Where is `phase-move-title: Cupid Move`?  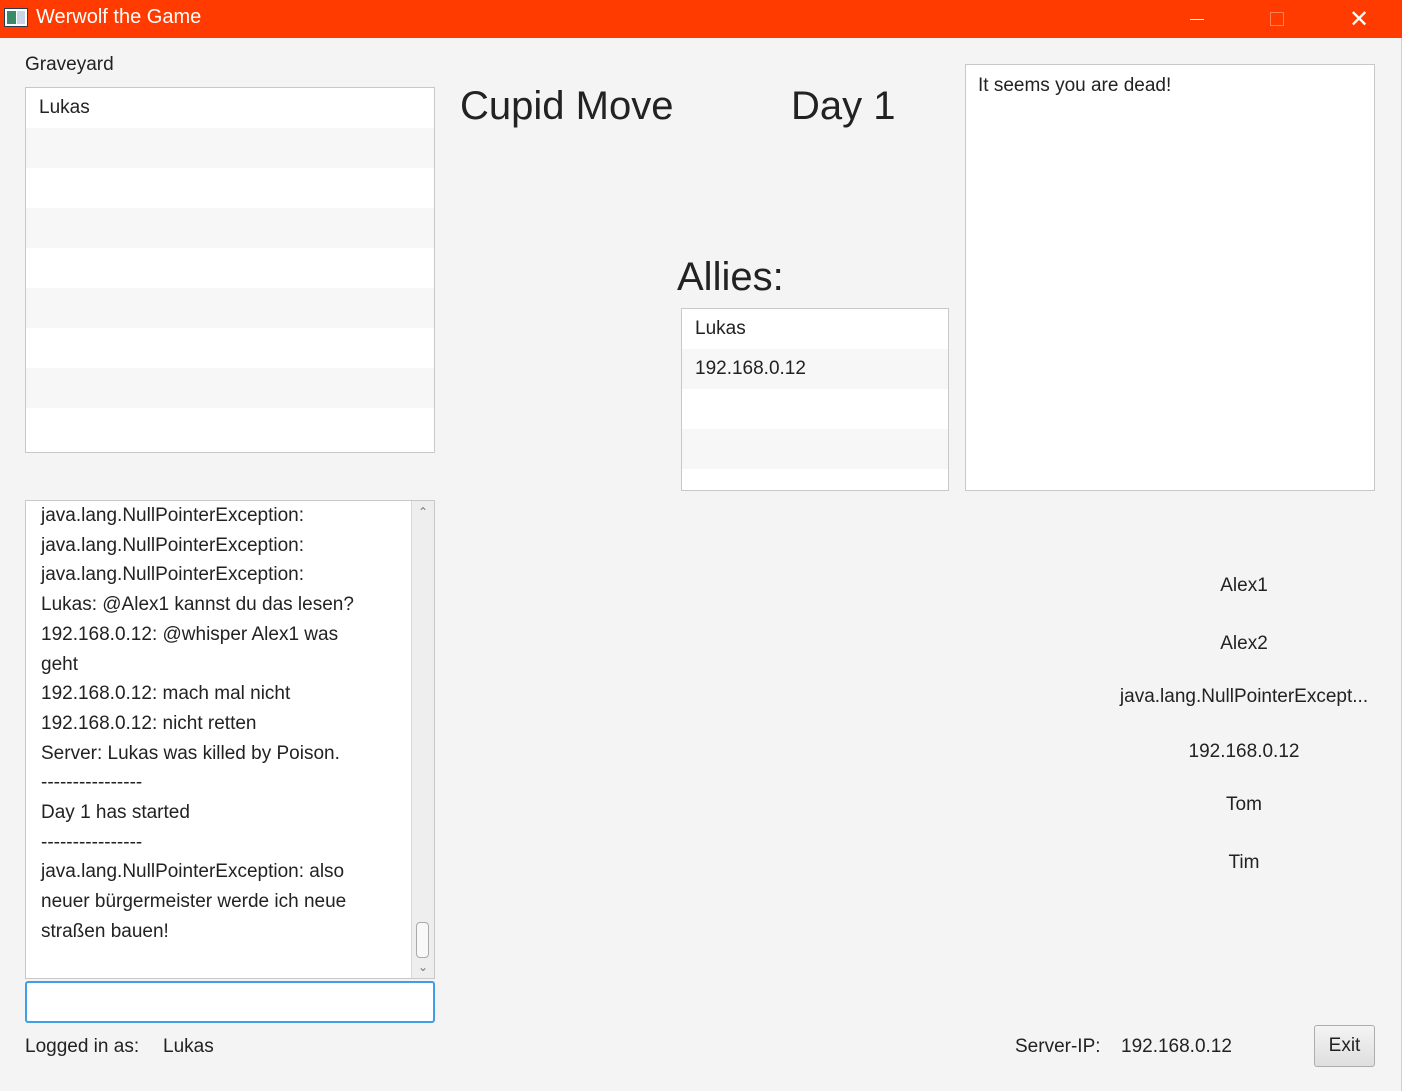
phase-move-title: Cupid Move is located at coordinates (567, 106).